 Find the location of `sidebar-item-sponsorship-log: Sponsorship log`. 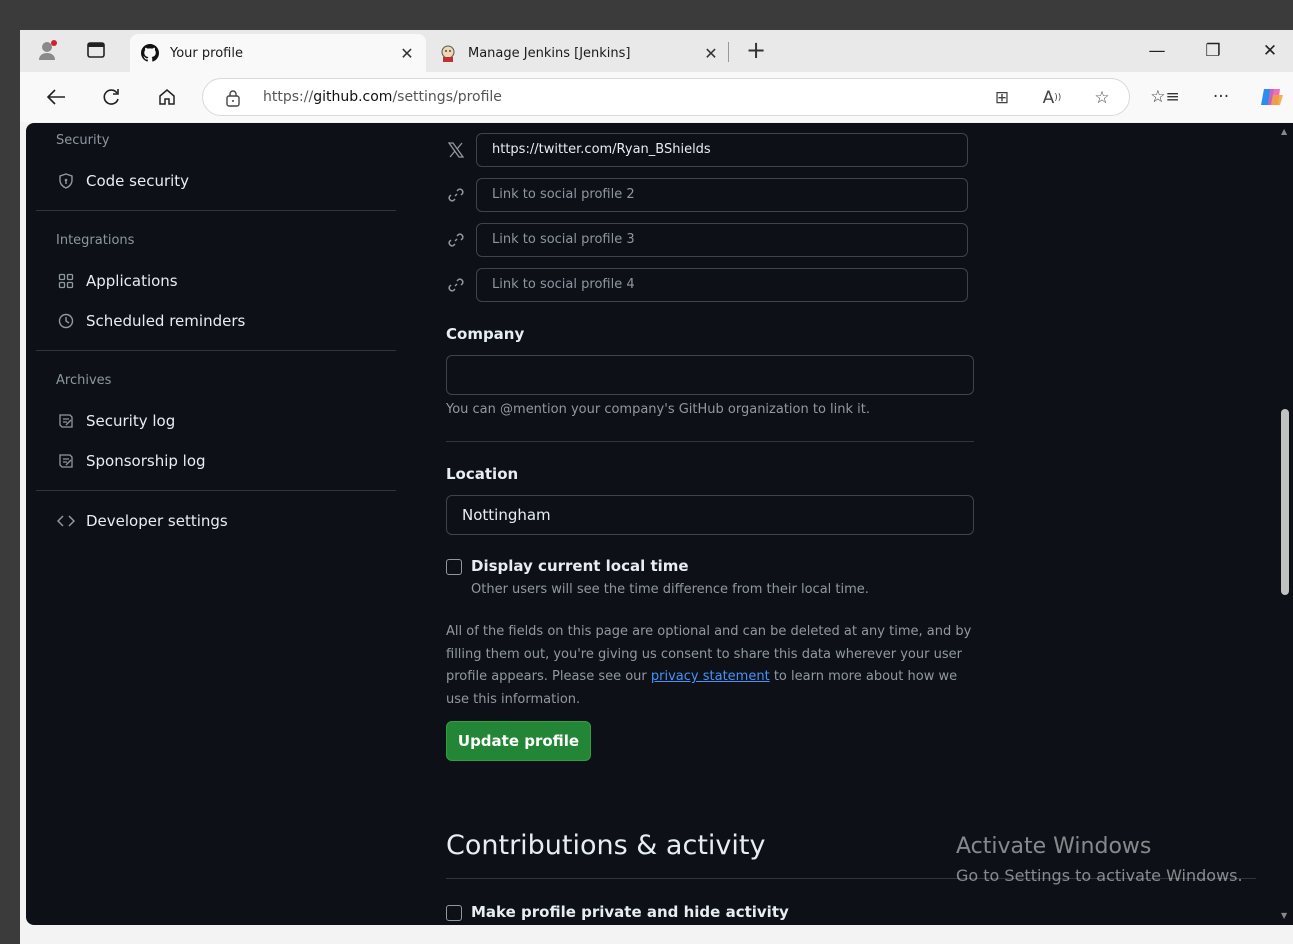

sidebar-item-sponsorship-log: Sponsorship log is located at coordinates (221, 461).